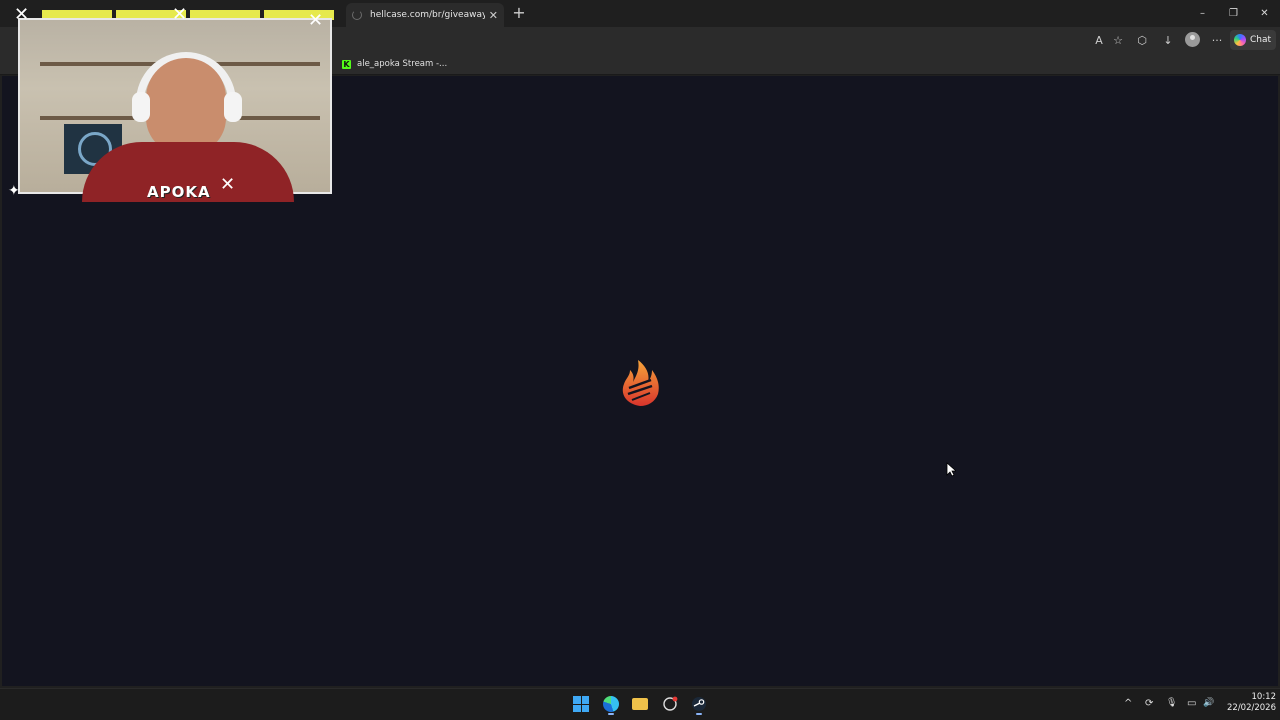 The width and height of the screenshot is (1280, 720). Describe the element at coordinates (186, 106) in the screenshot. I see `streamer-face` at that location.